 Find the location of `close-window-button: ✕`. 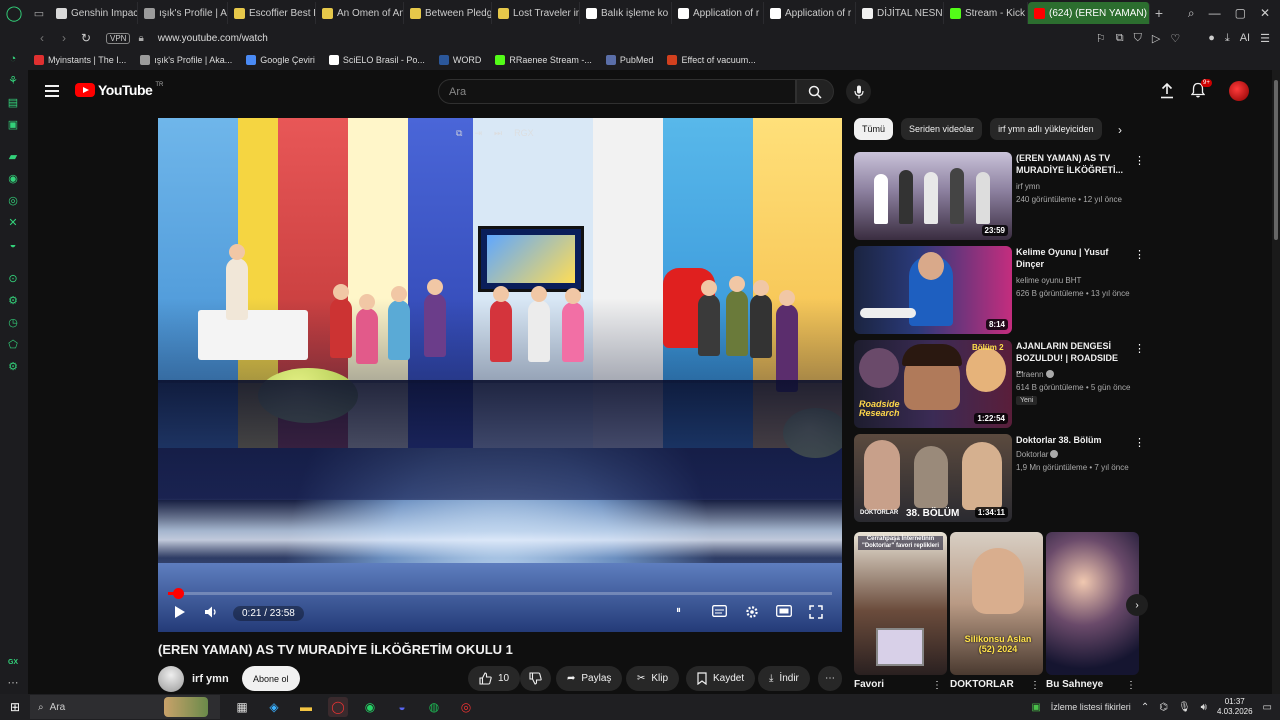

close-window-button: ✕ is located at coordinates (1265, 13).